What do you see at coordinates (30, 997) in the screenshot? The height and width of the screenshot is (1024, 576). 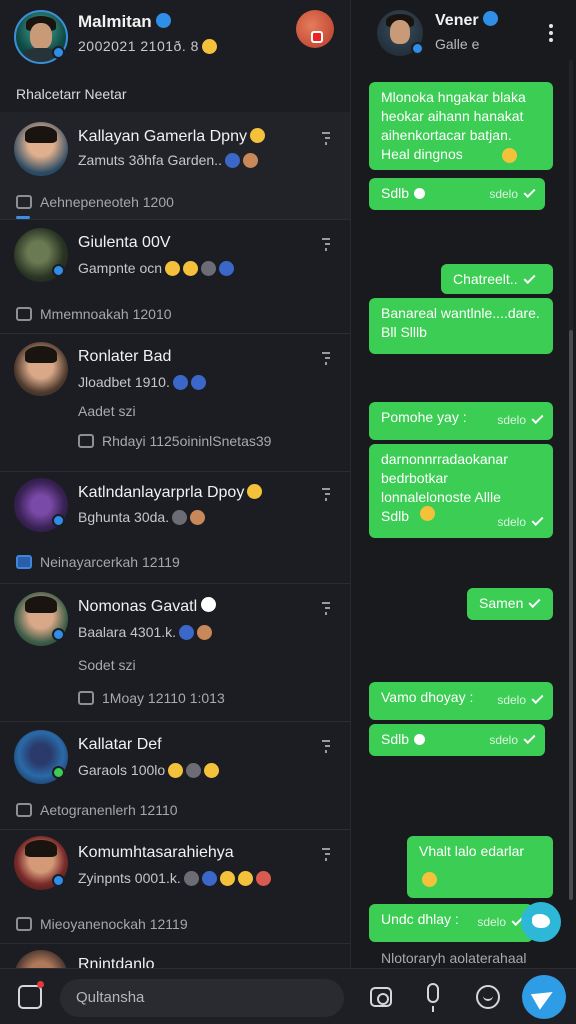 I see `compose-icon` at bounding box center [30, 997].